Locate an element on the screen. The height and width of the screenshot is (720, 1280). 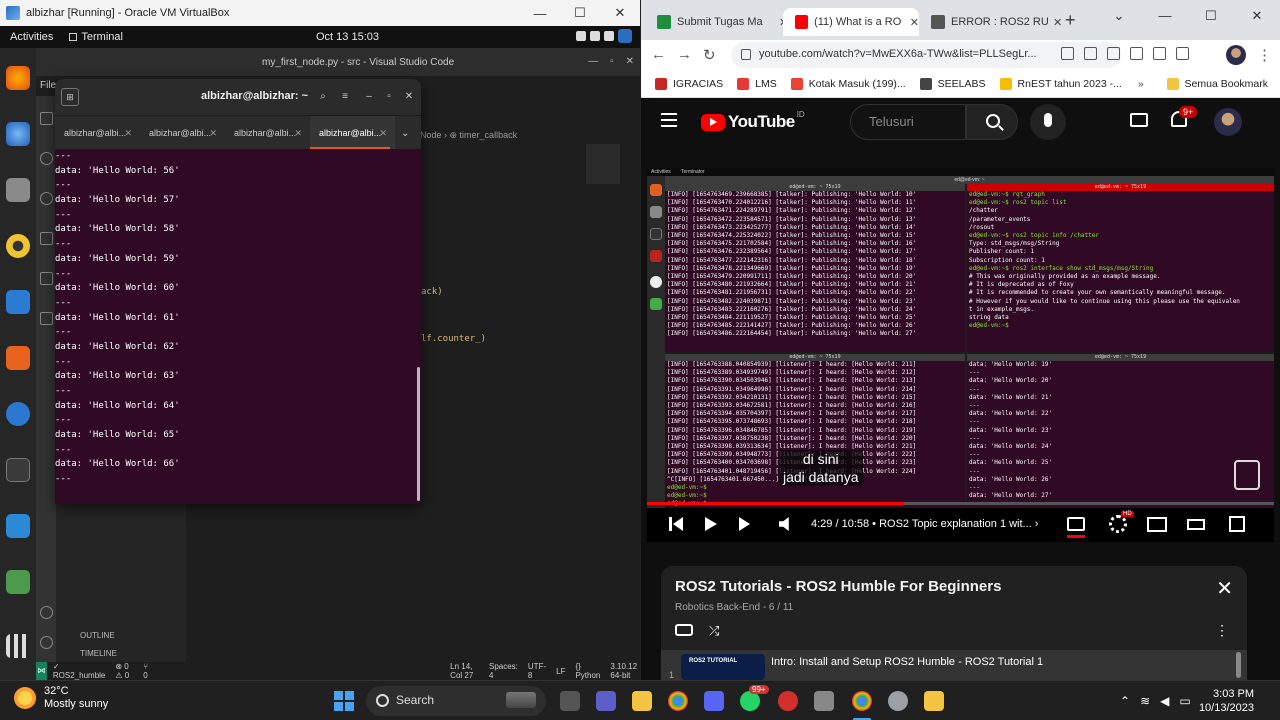
terminal-search-button: ⌕ is located at coordinates (323, 97).